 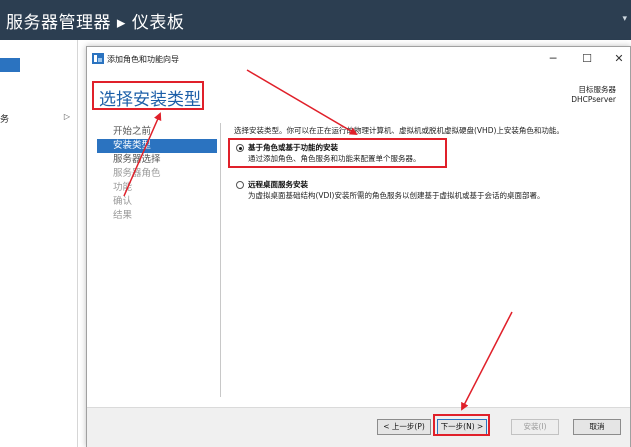 What do you see at coordinates (95, 23) in the screenshot?
I see `server-manager-title: 服务器管理器 ▸ 仪表板` at bounding box center [95, 23].